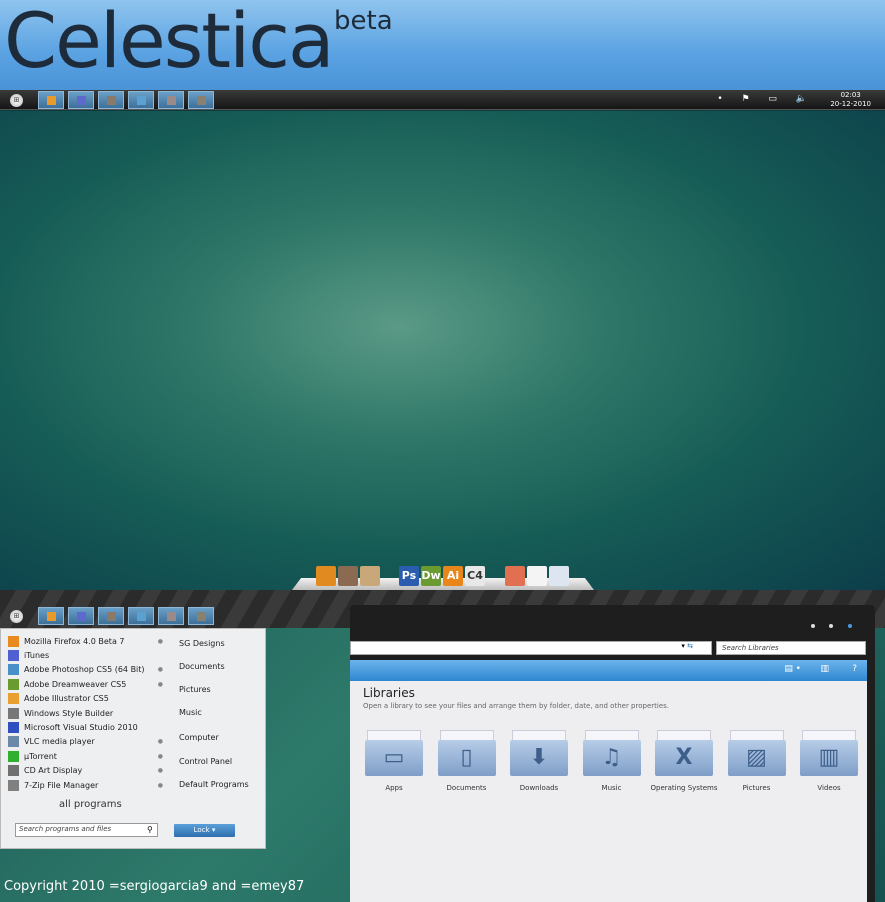  What do you see at coordinates (829, 758) in the screenshot?
I see `folder-icon: ▥` at bounding box center [829, 758].